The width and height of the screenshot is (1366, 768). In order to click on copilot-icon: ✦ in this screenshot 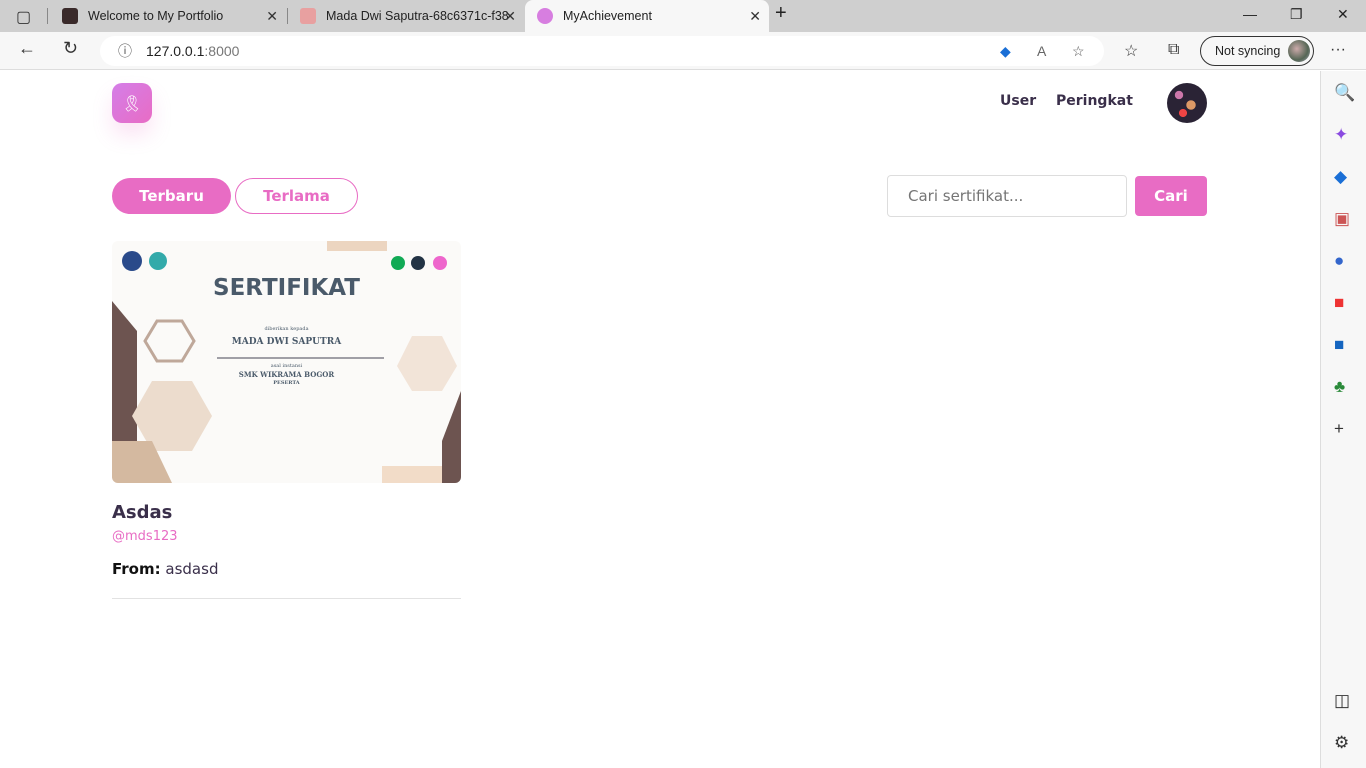, I will do `click(1341, 135)`.